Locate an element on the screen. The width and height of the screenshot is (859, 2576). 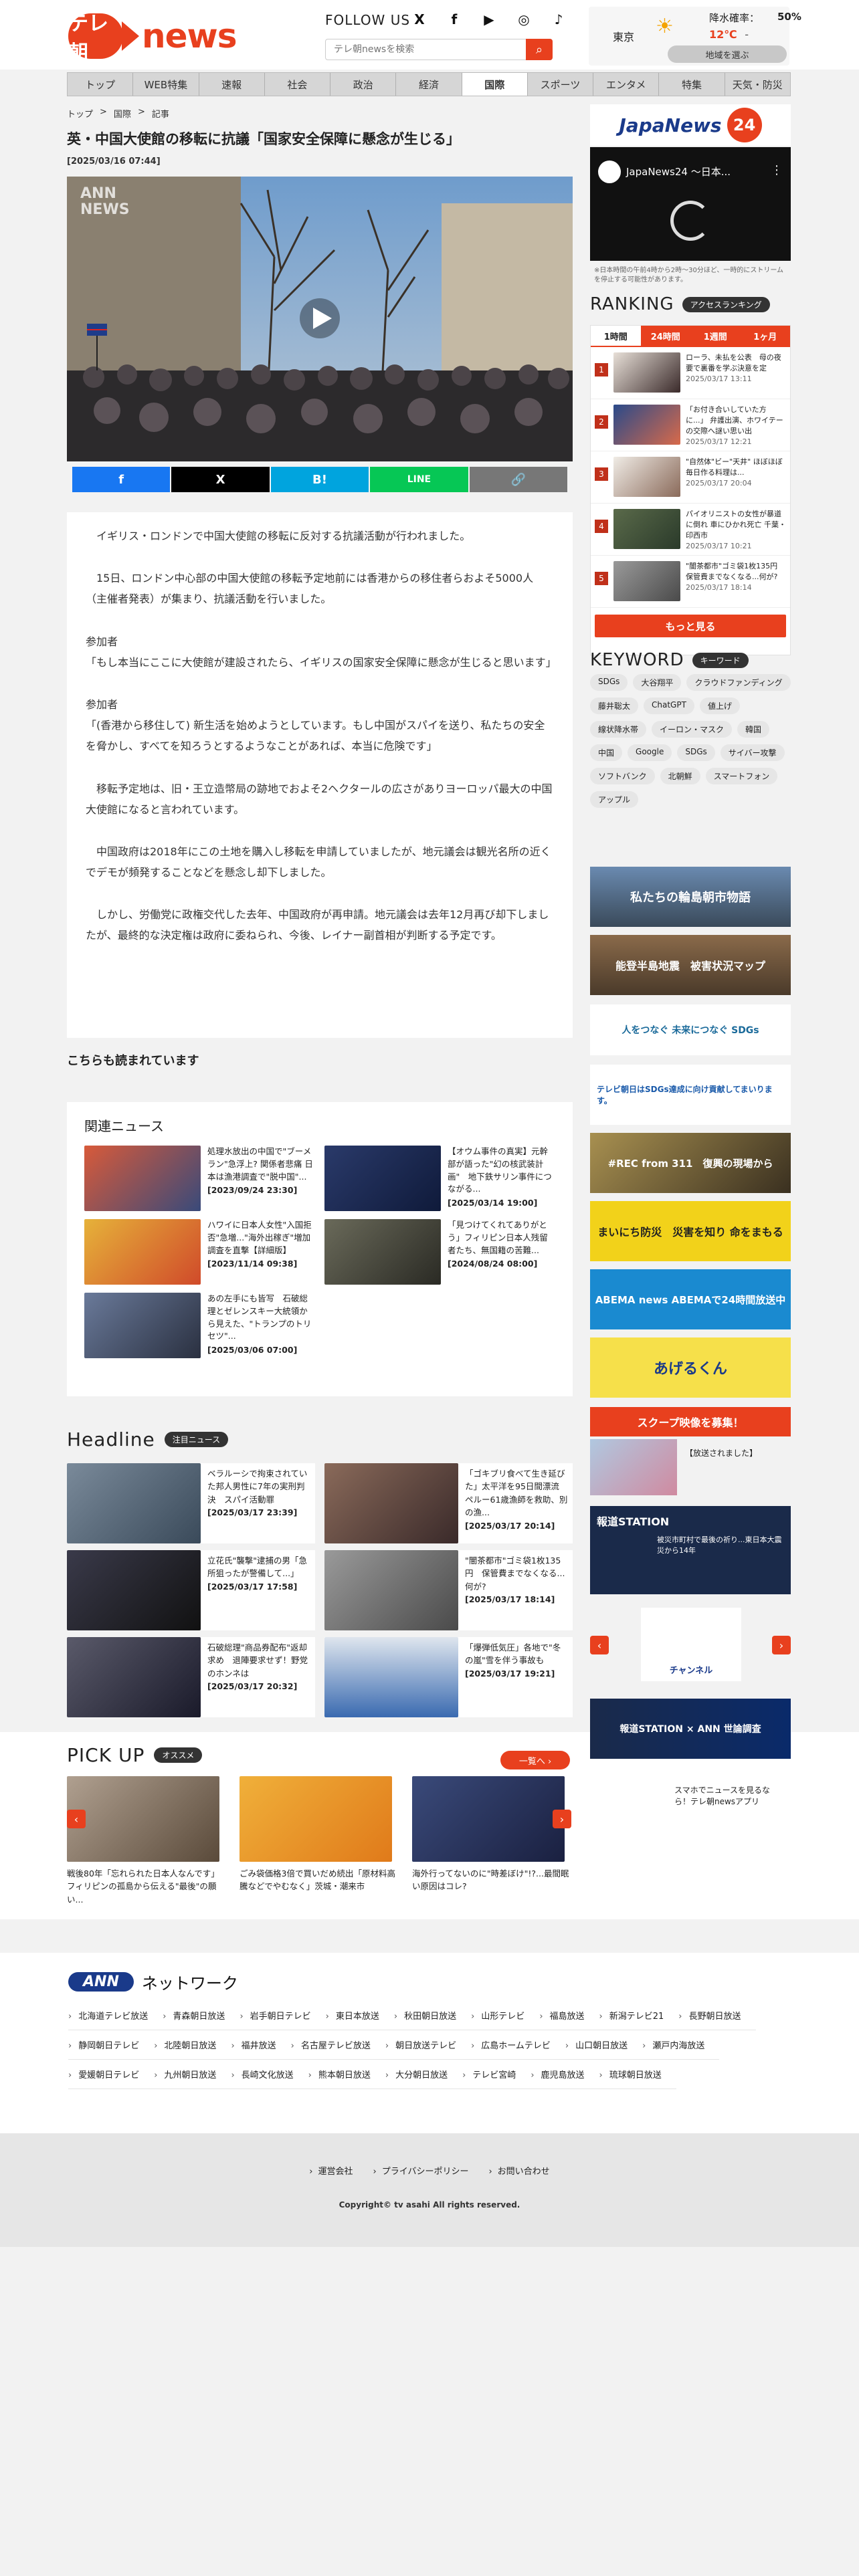
station-link: 岩手朝日テレビ is located at coordinates (283, 2016).